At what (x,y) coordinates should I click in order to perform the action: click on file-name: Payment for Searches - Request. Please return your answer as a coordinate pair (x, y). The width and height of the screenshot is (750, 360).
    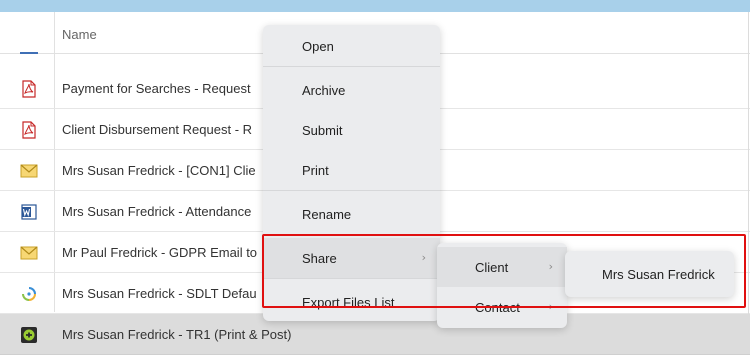
    Looking at the image, I should click on (156, 88).